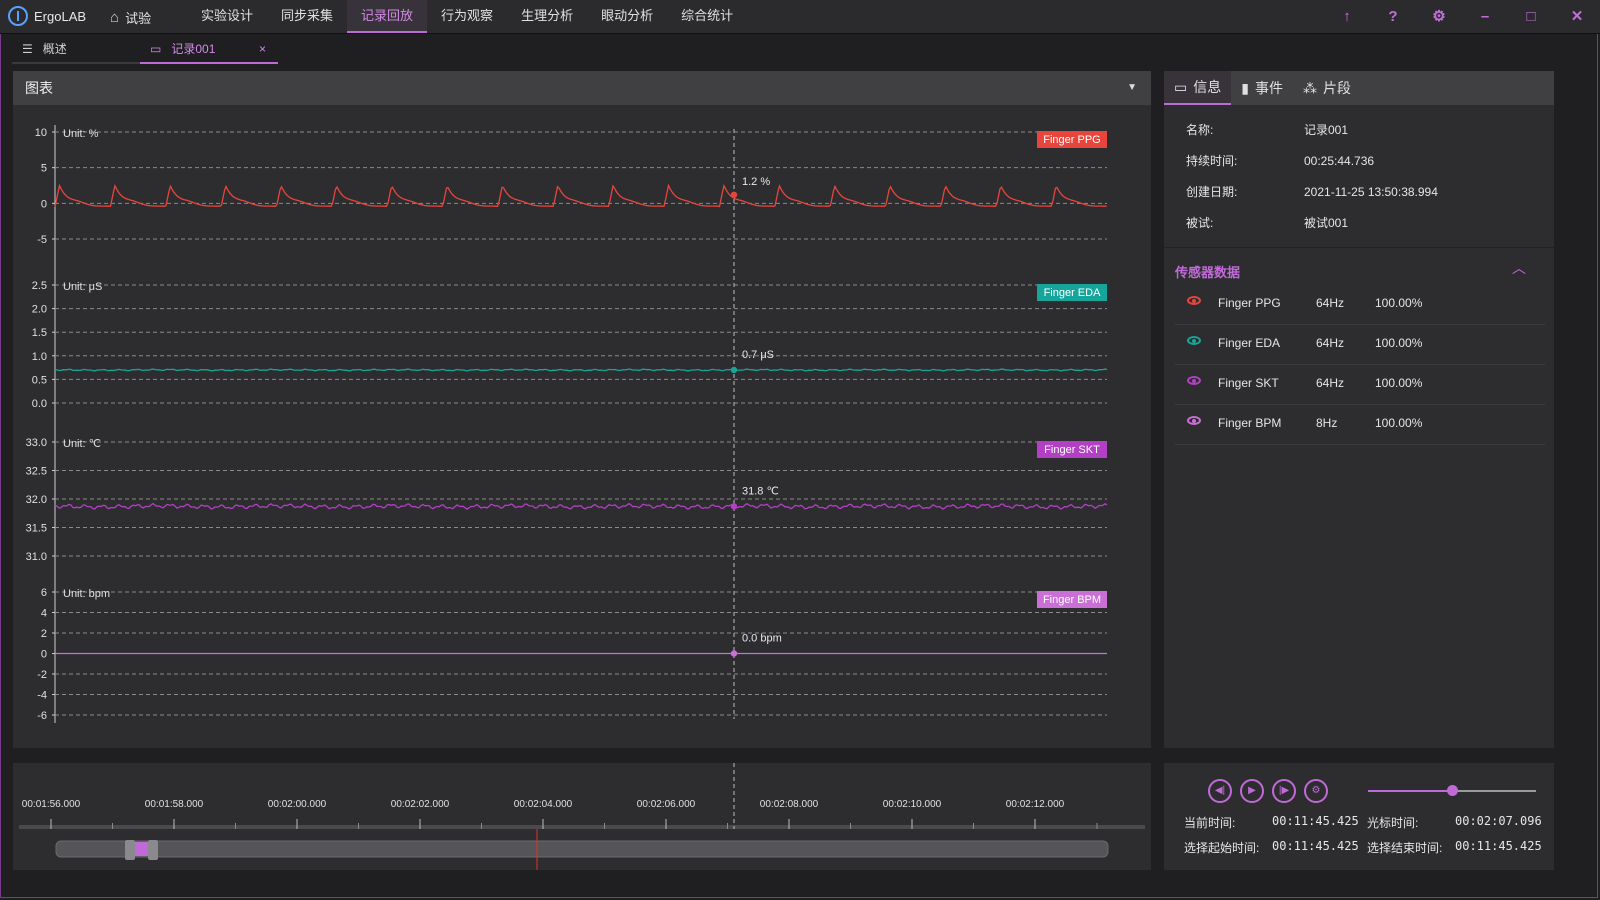  Describe the element at coordinates (1212, 192) in the screenshot. I see `info-key: 创建日期:` at that location.